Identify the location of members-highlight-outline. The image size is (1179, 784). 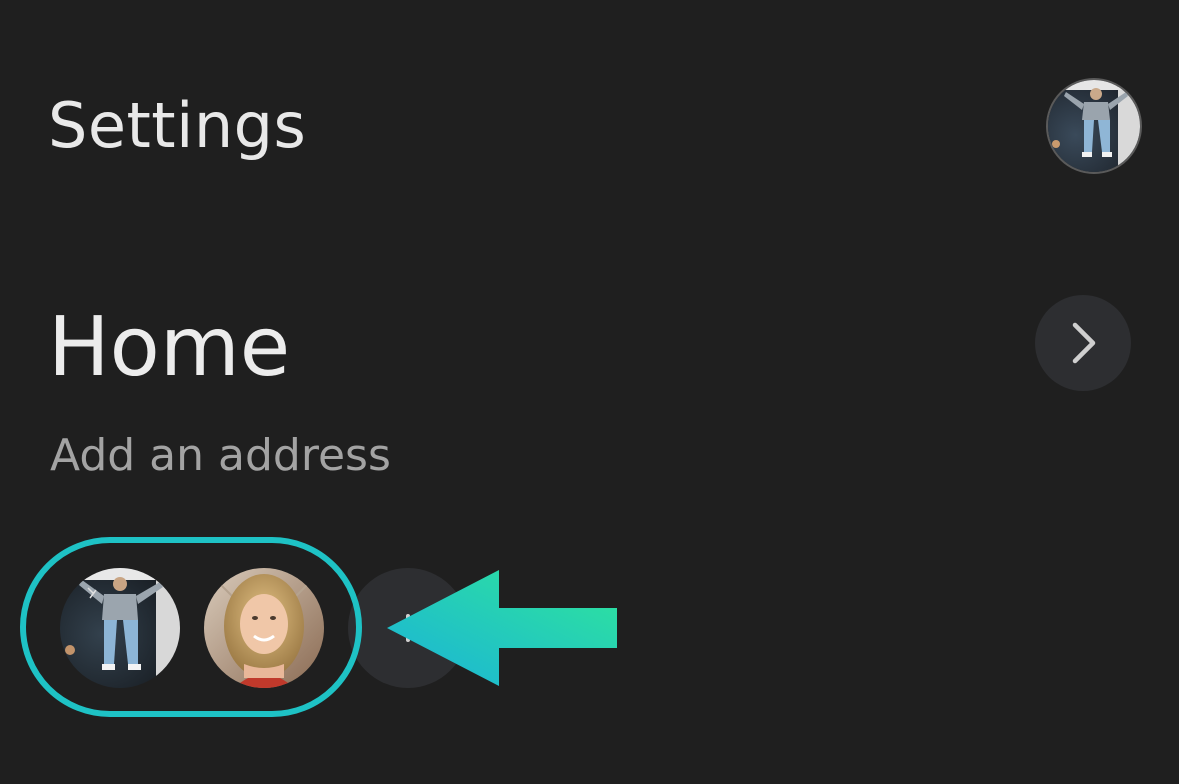
(191, 627).